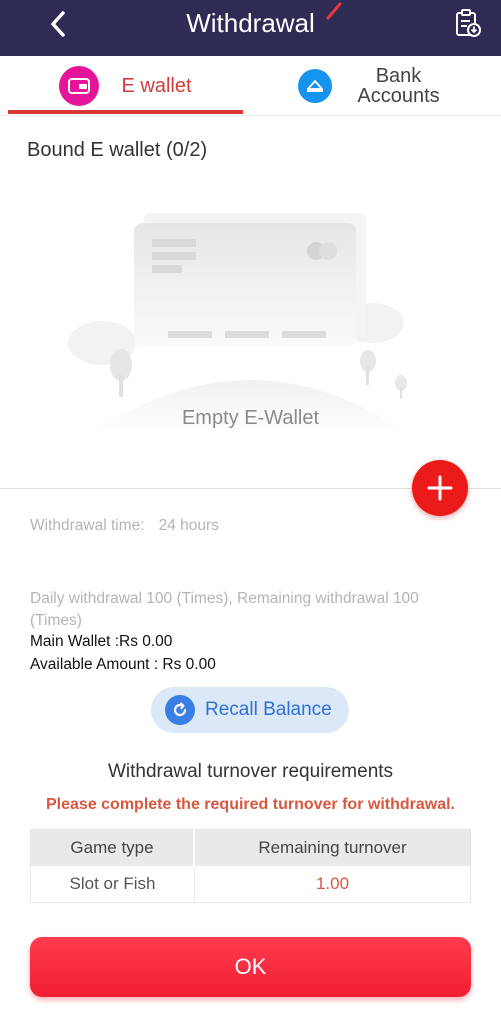  Describe the element at coordinates (180, 710) in the screenshot. I see `refresh-icon` at that location.